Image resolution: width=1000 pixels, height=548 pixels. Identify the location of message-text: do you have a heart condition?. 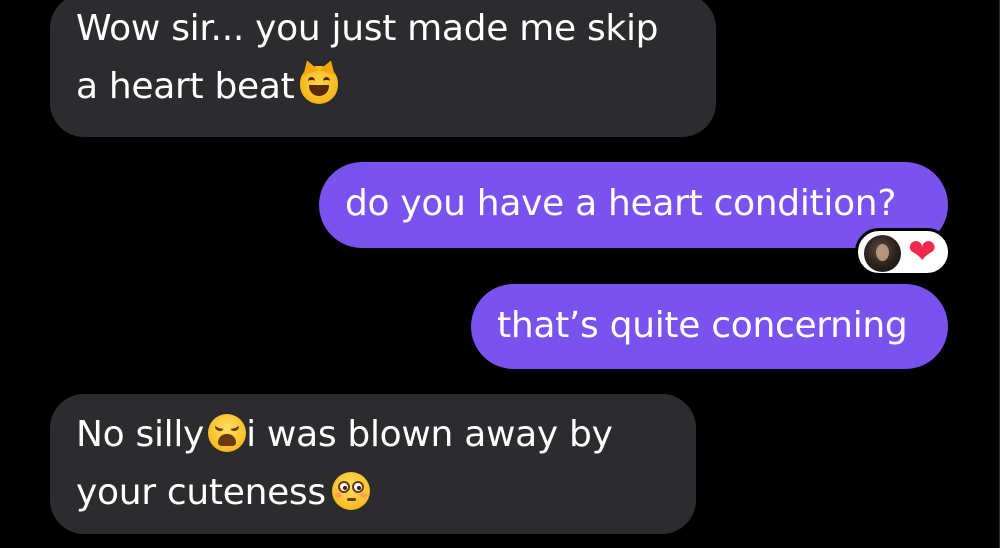
(621, 203).